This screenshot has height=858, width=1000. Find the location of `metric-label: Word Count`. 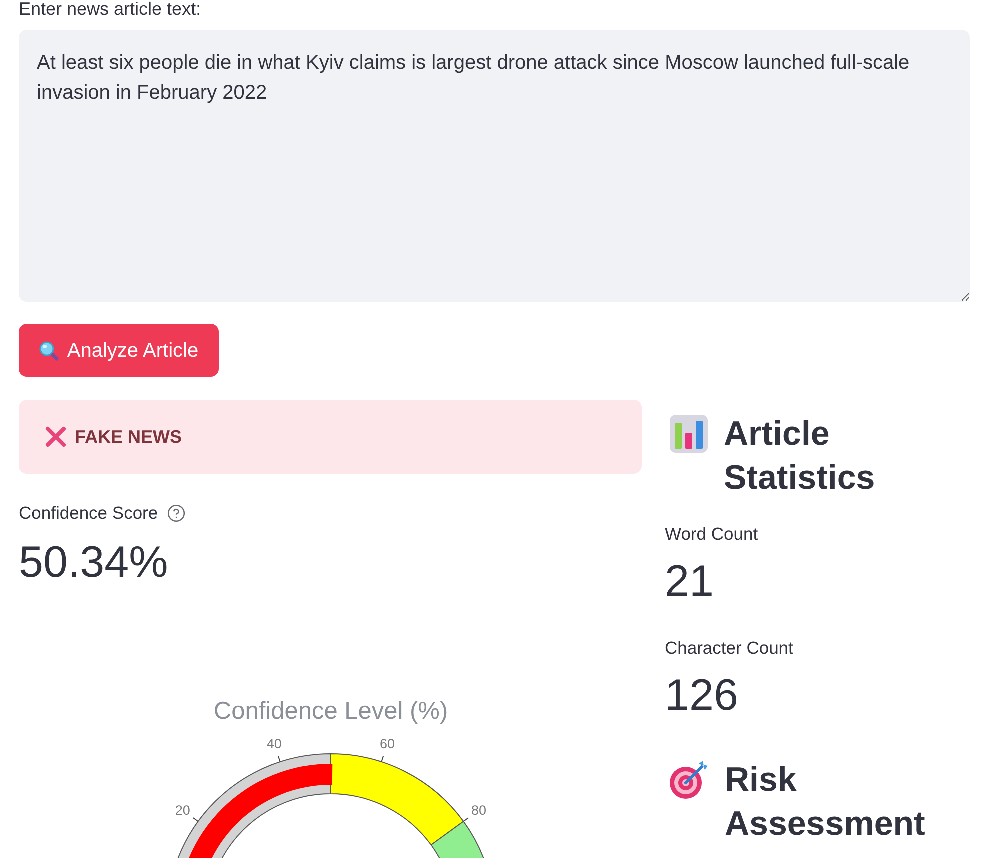

metric-label: Word Count is located at coordinates (711, 534).